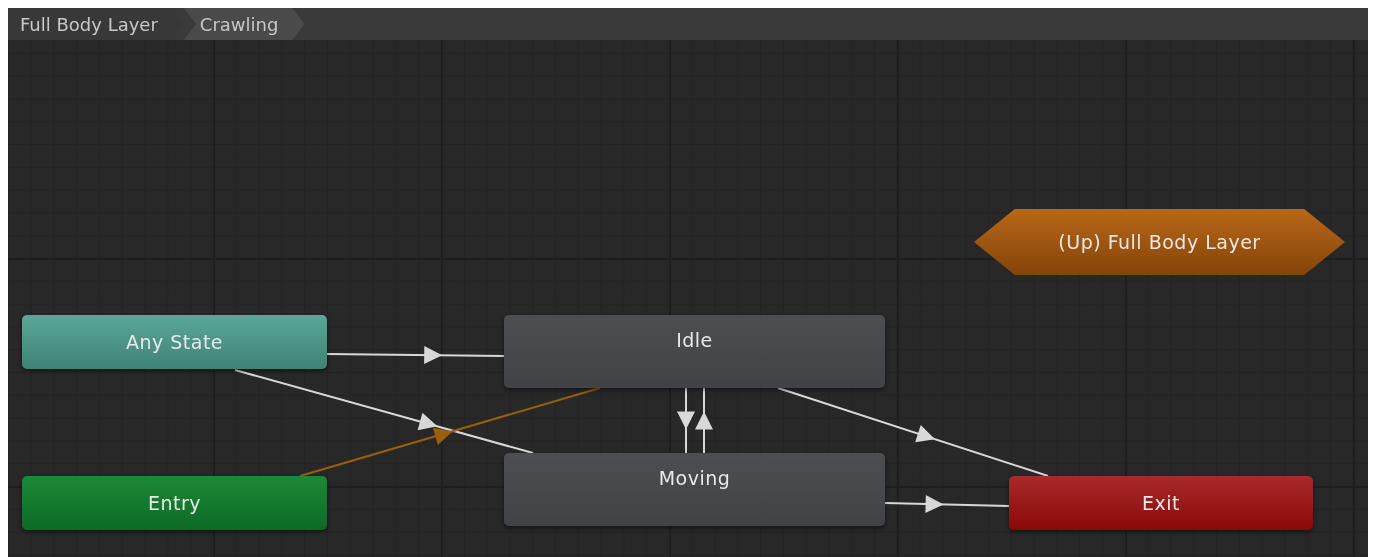 This screenshot has height=557, width=1373. I want to click on default-transition-arrow, so click(450, 432).